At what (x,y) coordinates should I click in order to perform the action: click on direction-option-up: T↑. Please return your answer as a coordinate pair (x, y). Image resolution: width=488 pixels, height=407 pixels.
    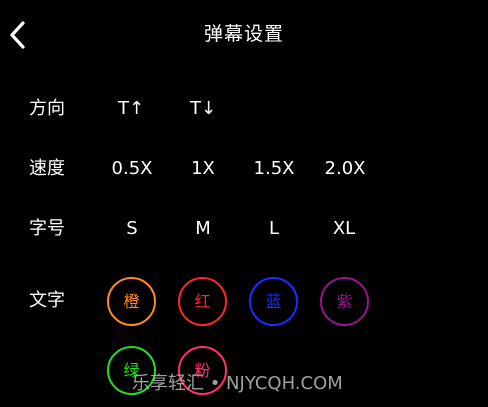
    Looking at the image, I should click on (131, 109).